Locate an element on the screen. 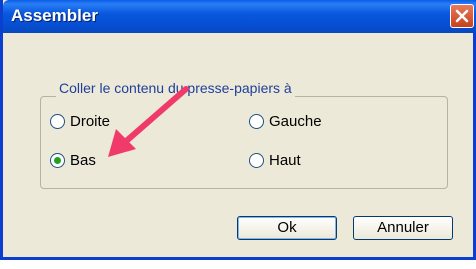  radio-circle-selected is located at coordinates (57, 160).